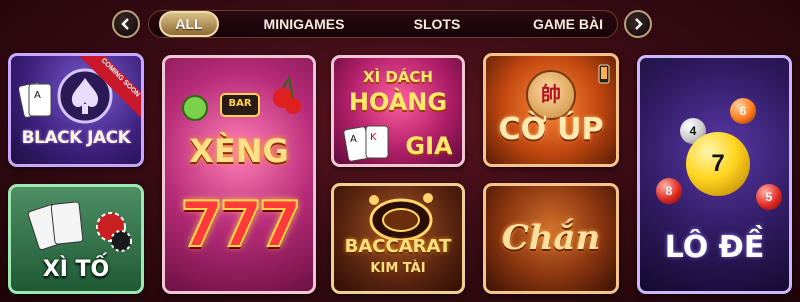  I want to click on game-title-line1: BACCARAT, so click(398, 246).